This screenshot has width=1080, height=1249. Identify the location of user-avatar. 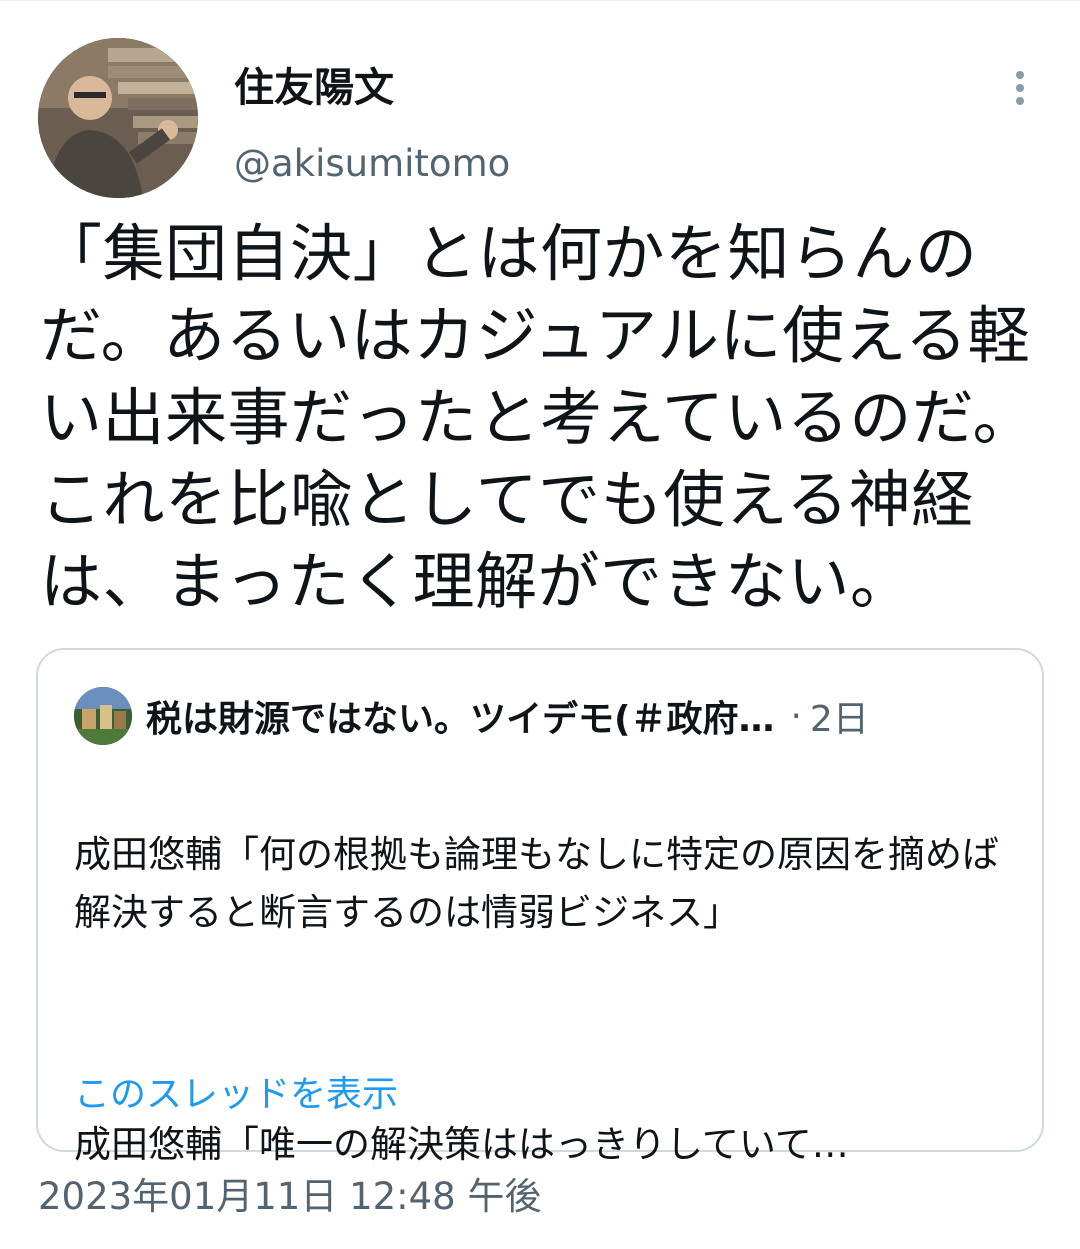
(118, 118).